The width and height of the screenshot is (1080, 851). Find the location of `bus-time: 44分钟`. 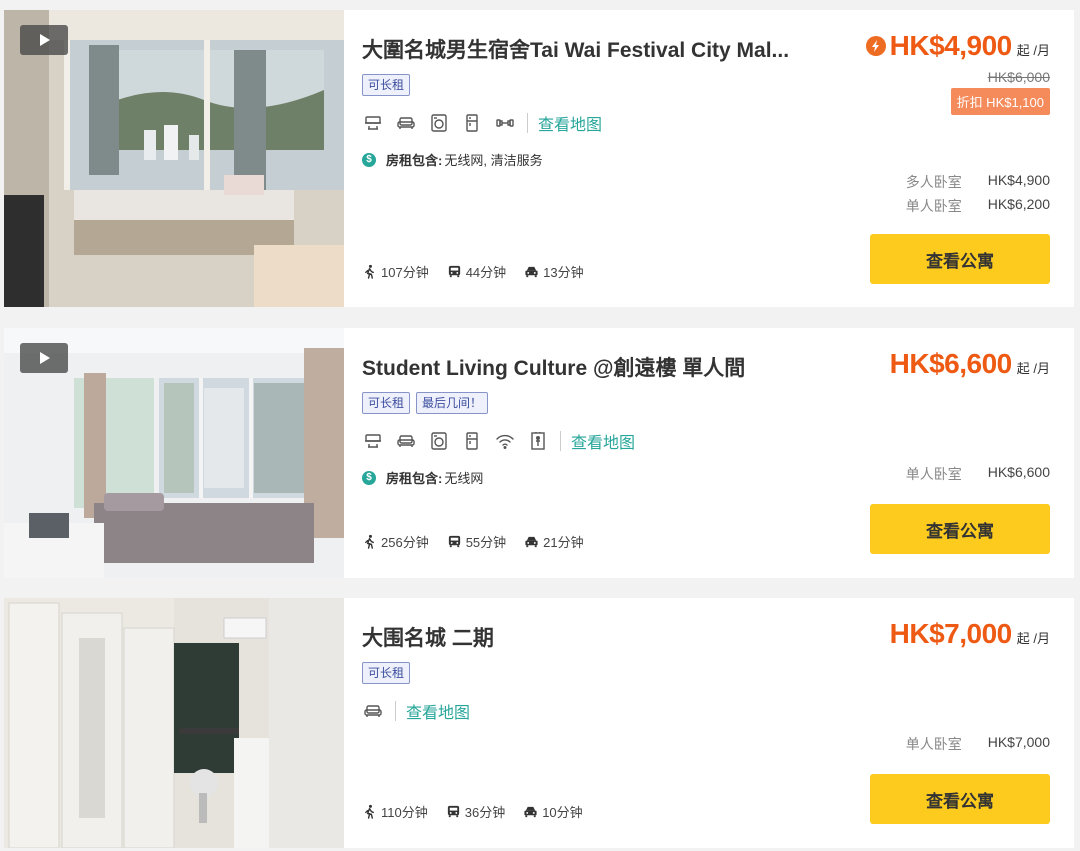

bus-time: 44分钟 is located at coordinates (476, 271).